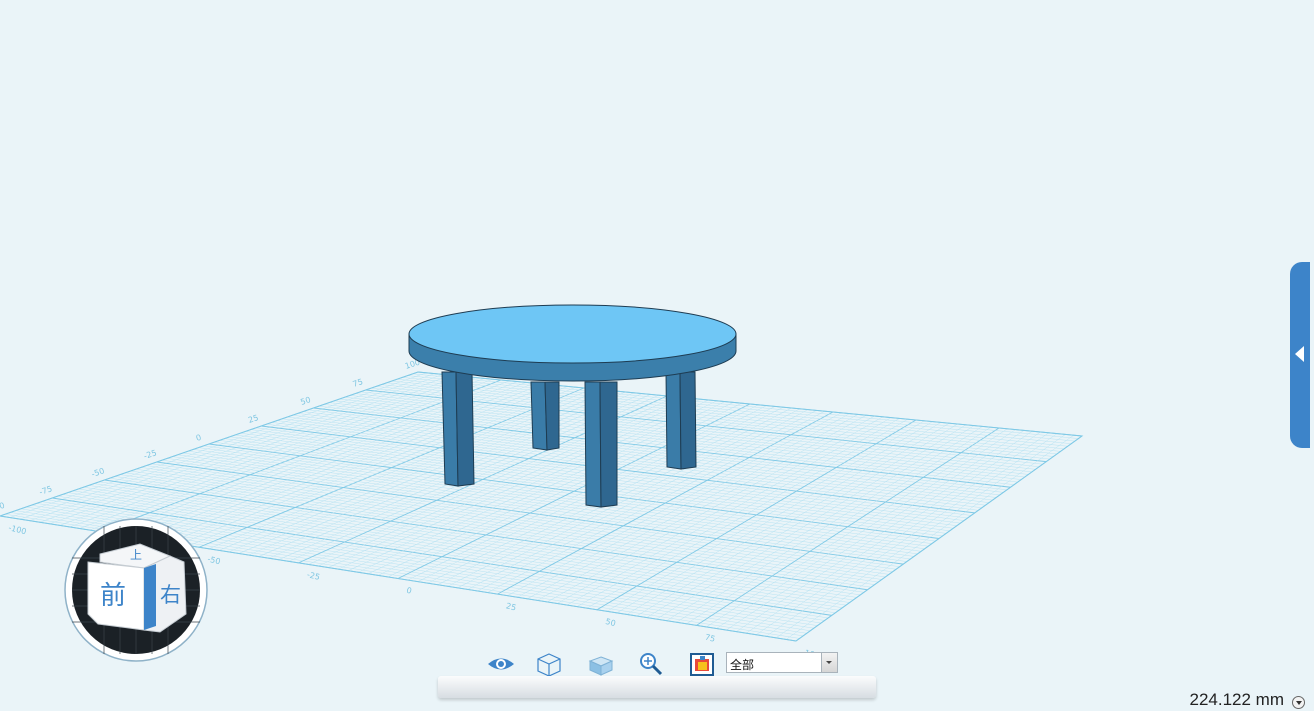  Describe the element at coordinates (1298, 702) in the screenshot. I see `measurement-dropdown-icon` at that location.